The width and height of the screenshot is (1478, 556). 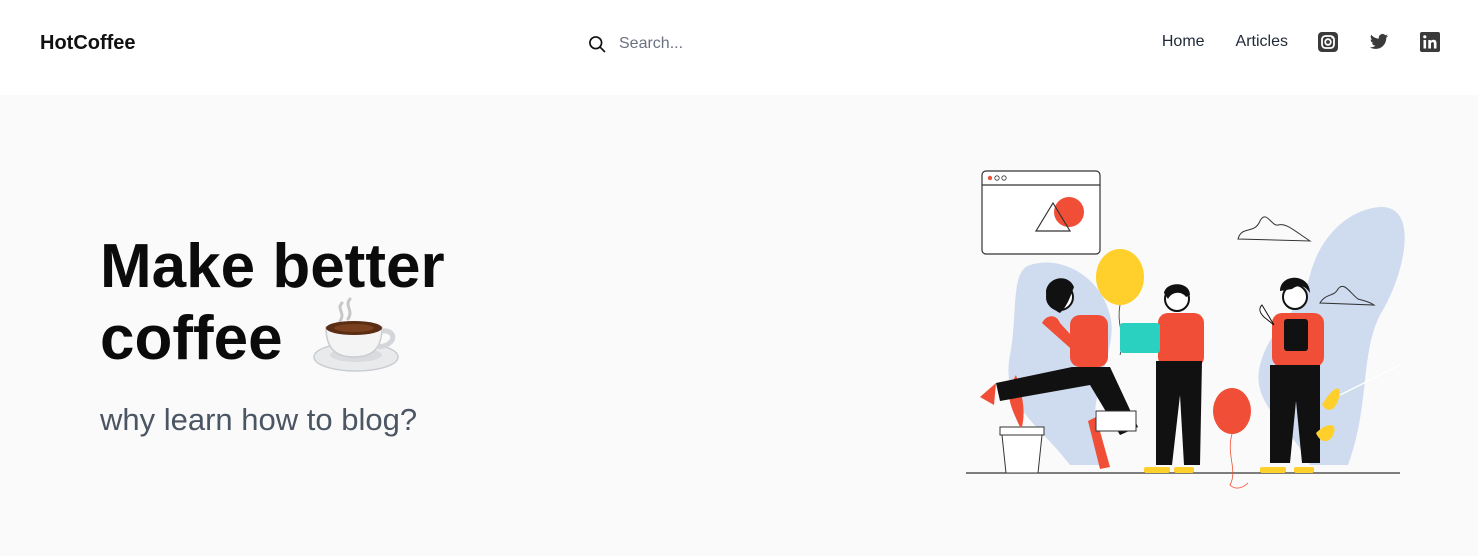 What do you see at coordinates (356, 334) in the screenshot?
I see `coffee-cup-icon` at bounding box center [356, 334].